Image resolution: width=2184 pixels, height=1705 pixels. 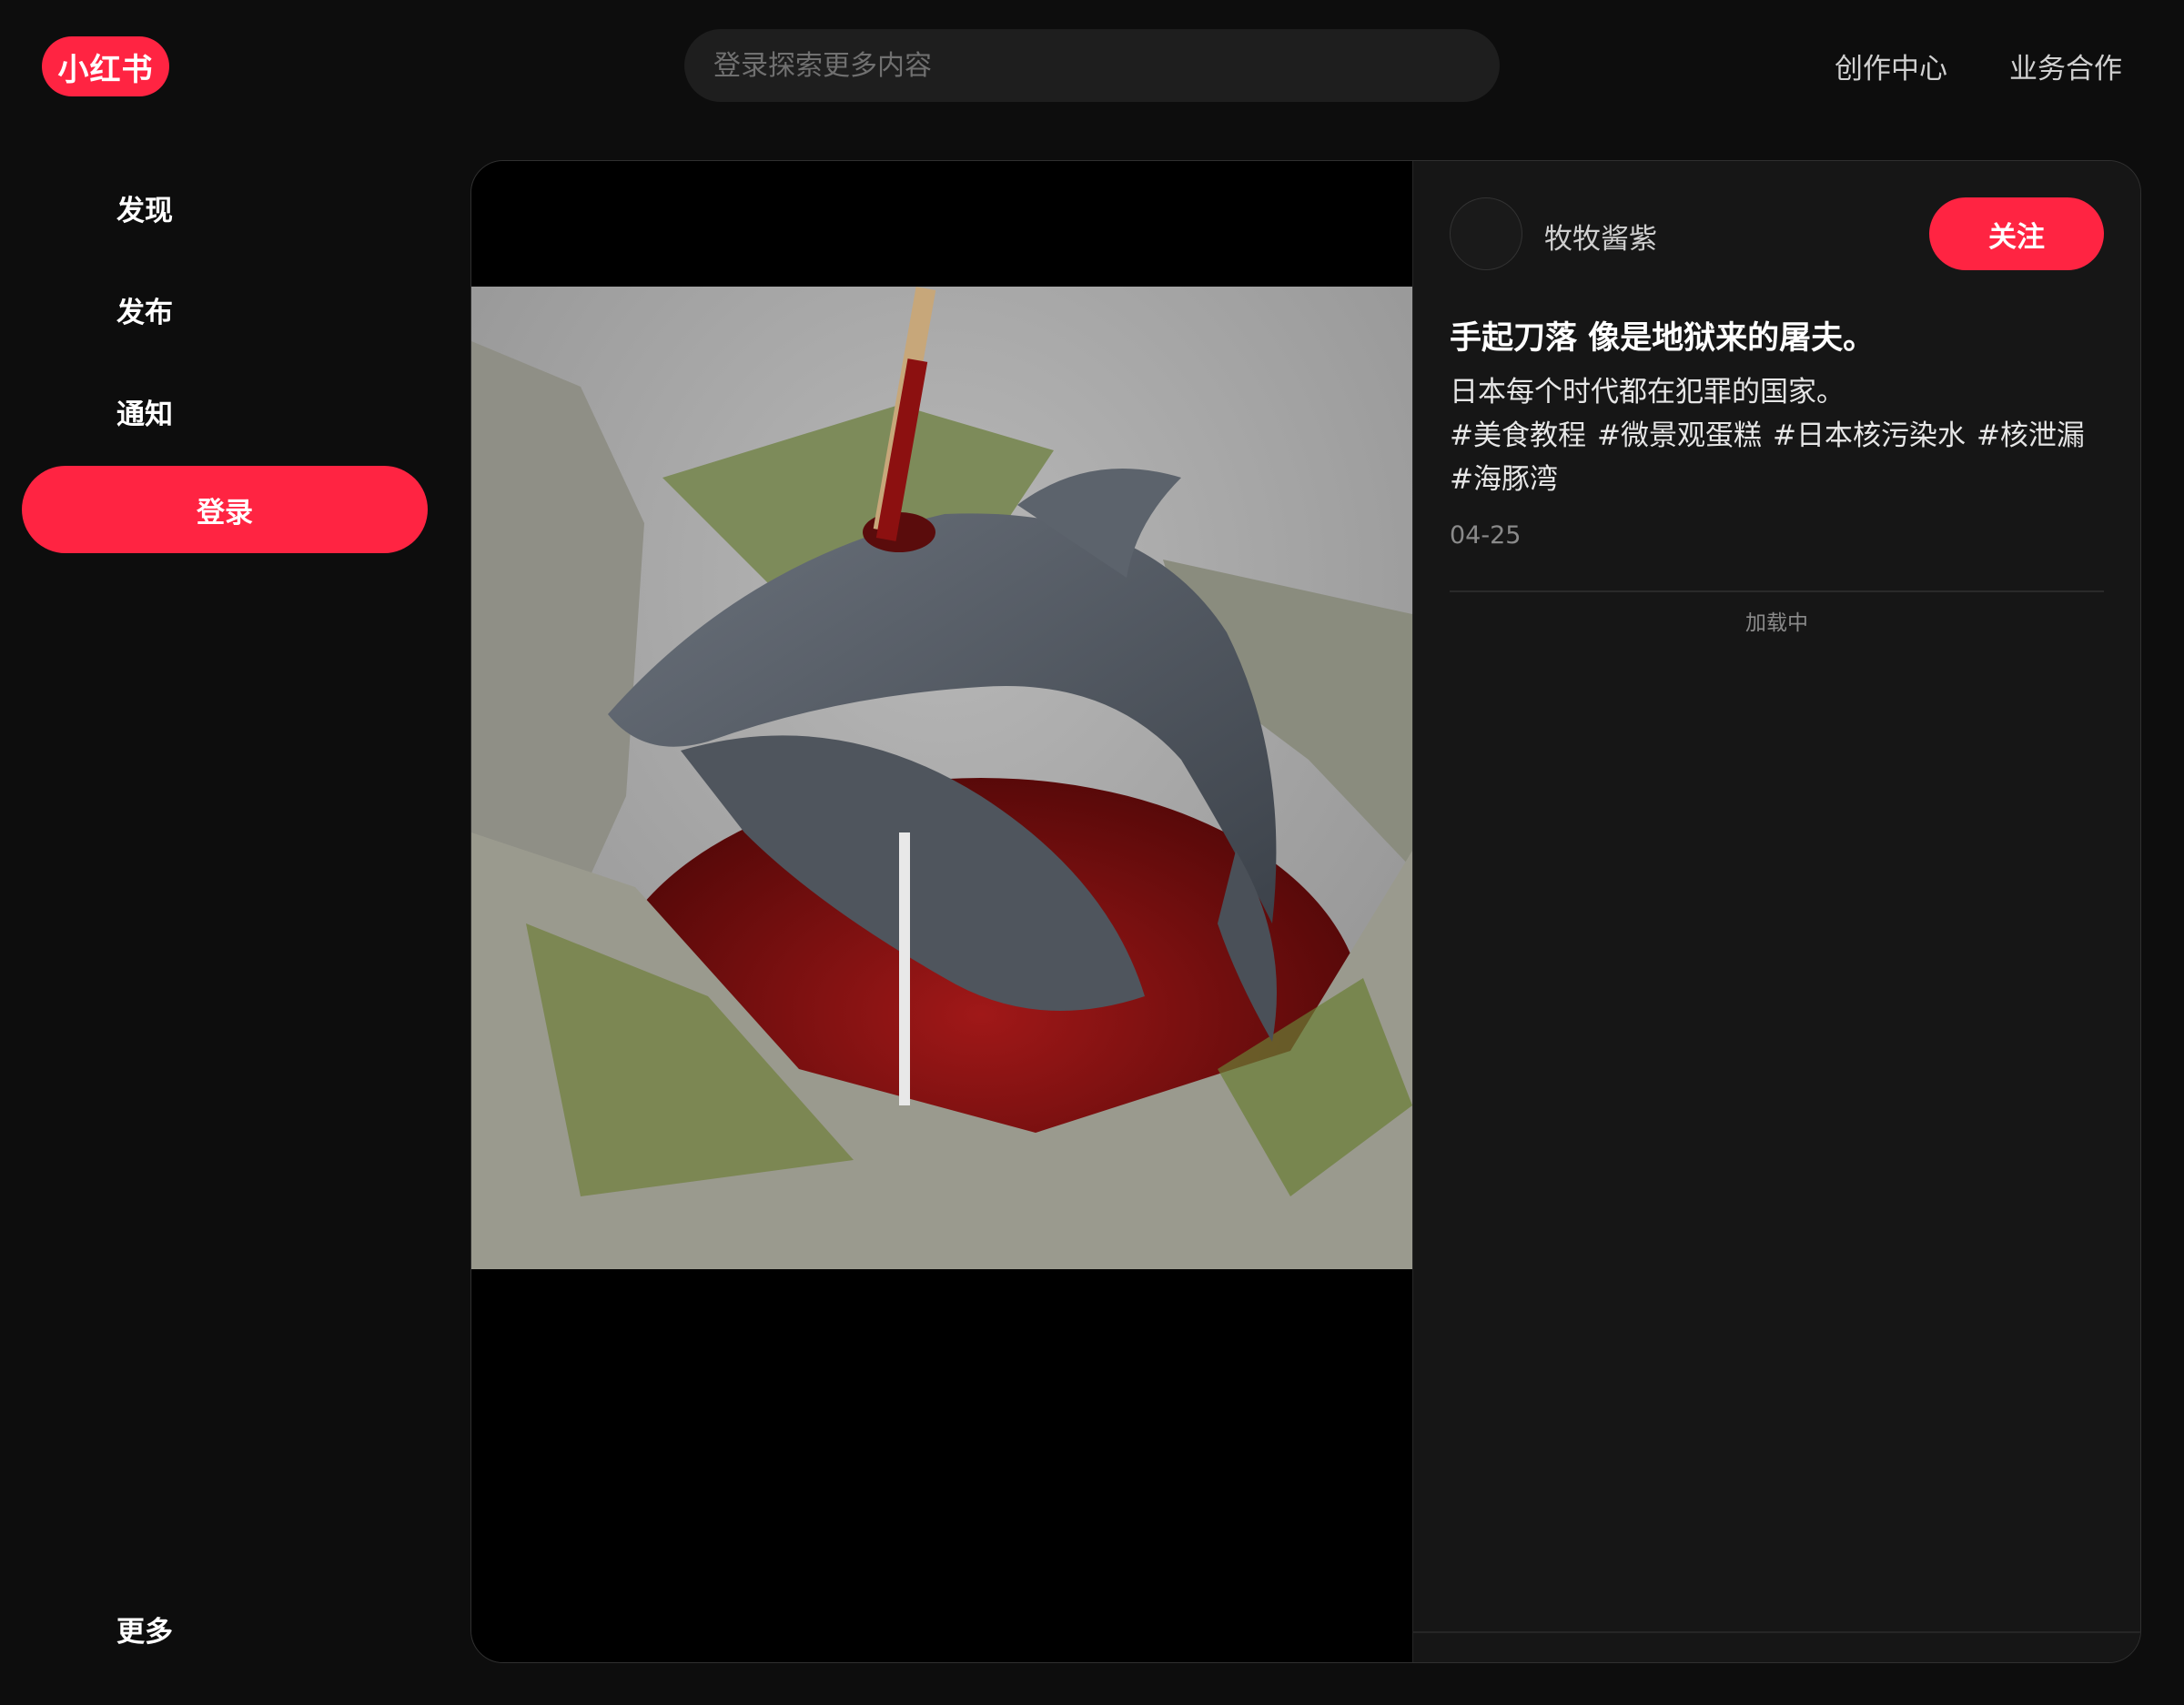 What do you see at coordinates (1782, 458) in the screenshot?
I see `tag-list: #美食教程 #微景观蛋糕 #日本核污染水 #核泄漏 #海豚湾` at bounding box center [1782, 458].